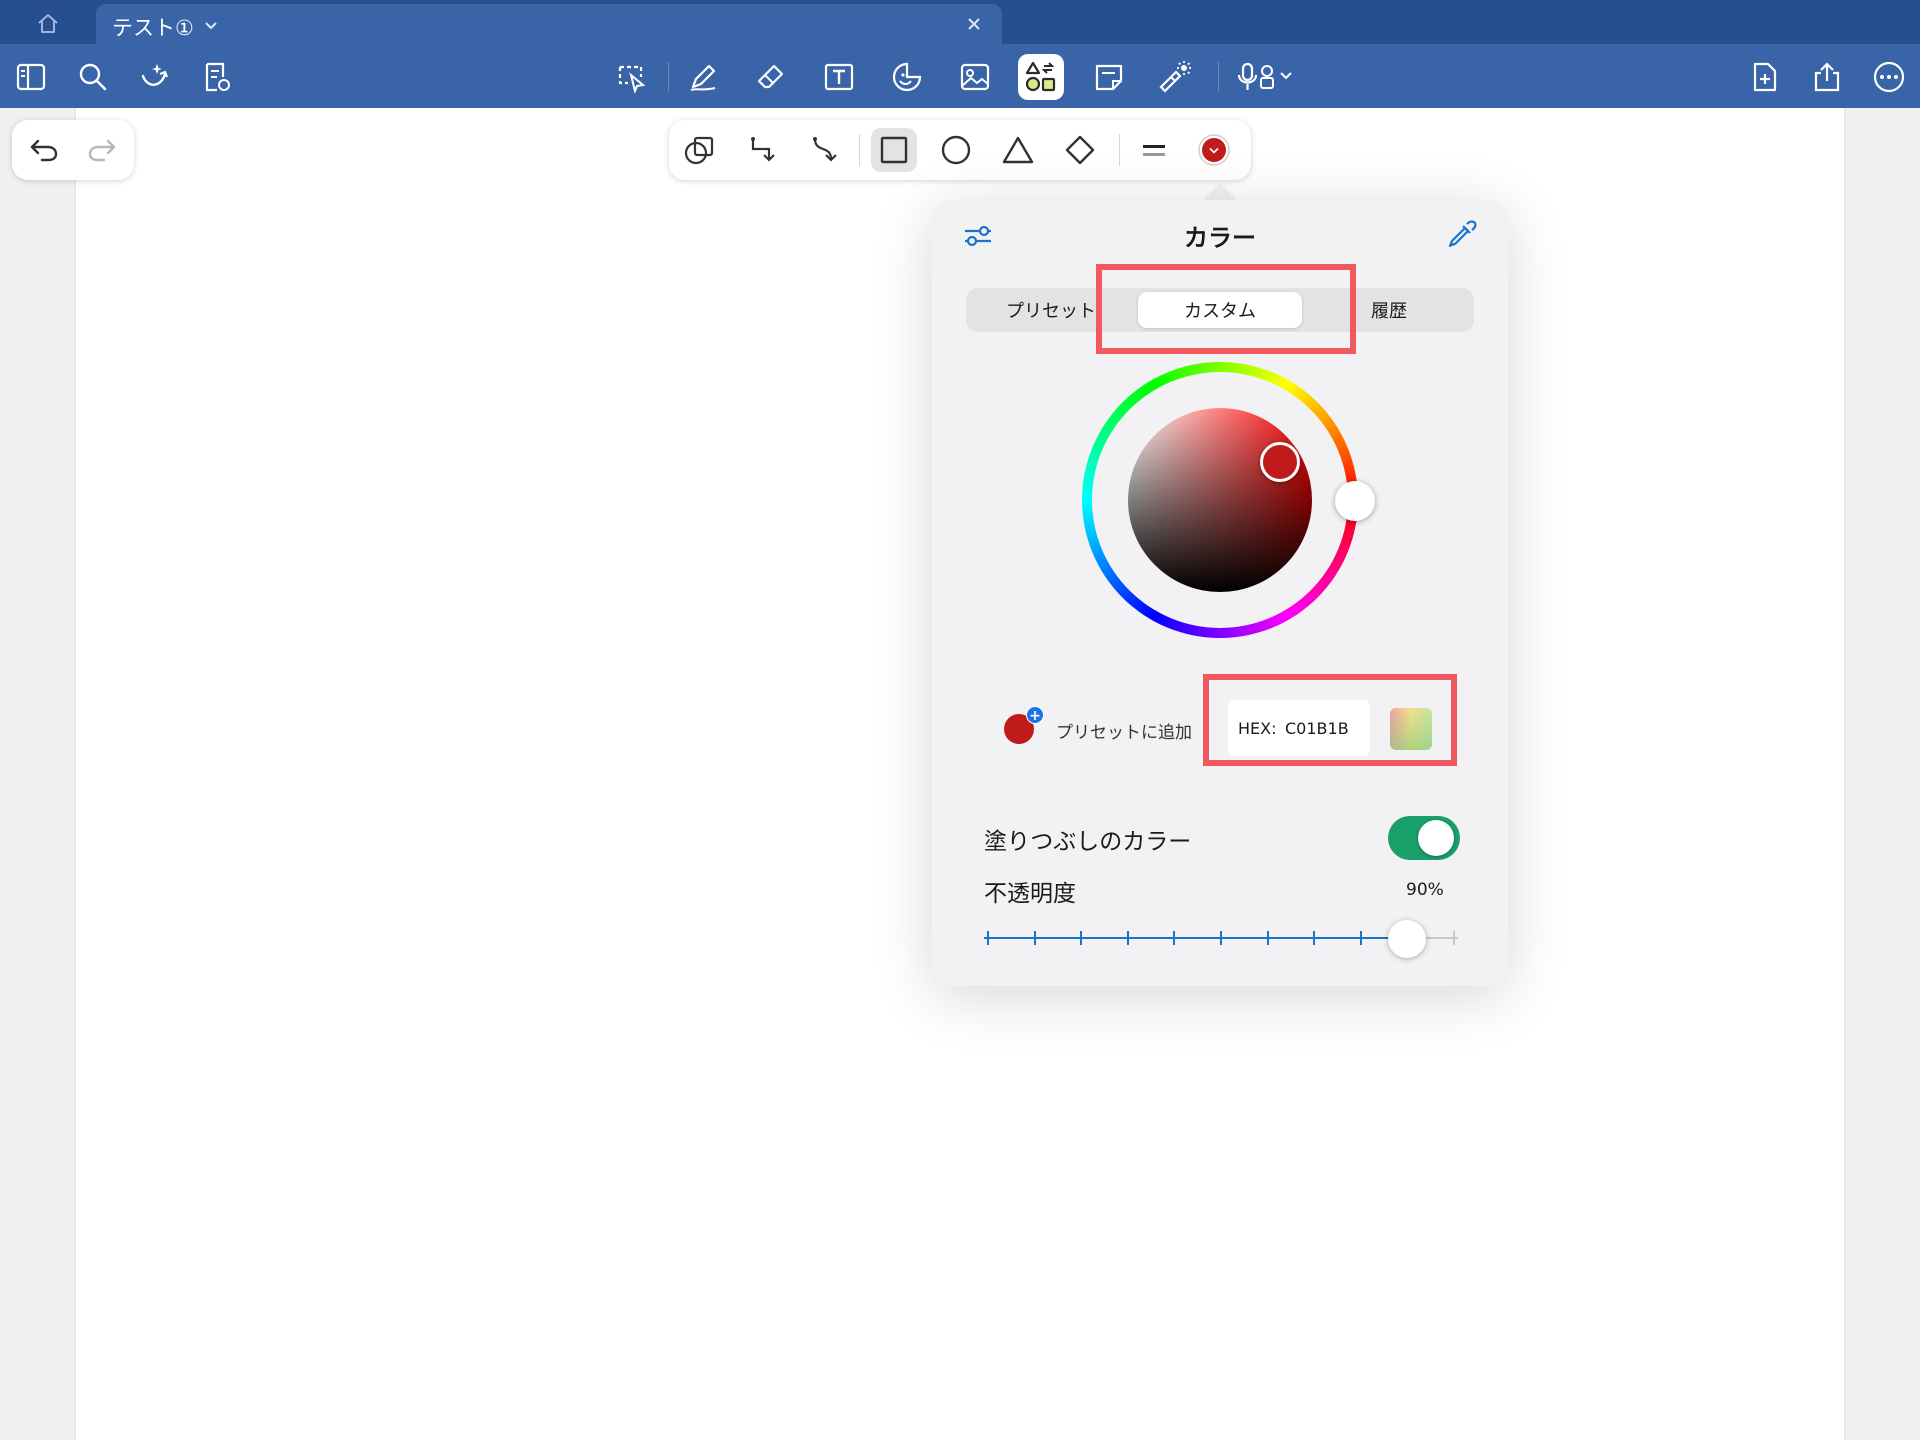 The height and width of the screenshot is (1440, 1920). What do you see at coordinates (762, 150) in the screenshot?
I see `elbow-connector-icon` at bounding box center [762, 150].